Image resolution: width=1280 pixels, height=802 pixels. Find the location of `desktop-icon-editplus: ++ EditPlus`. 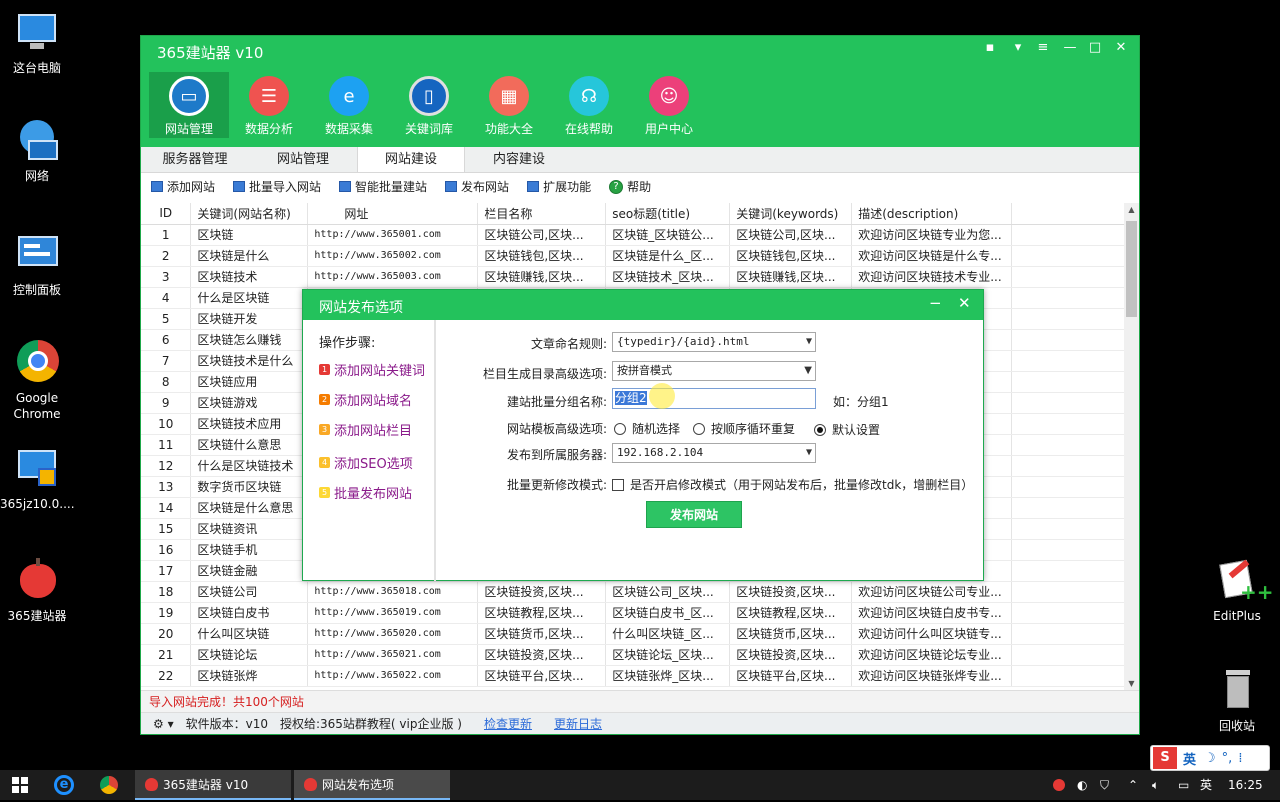

desktop-icon-editplus: ++ EditPlus is located at coordinates (1237, 591).